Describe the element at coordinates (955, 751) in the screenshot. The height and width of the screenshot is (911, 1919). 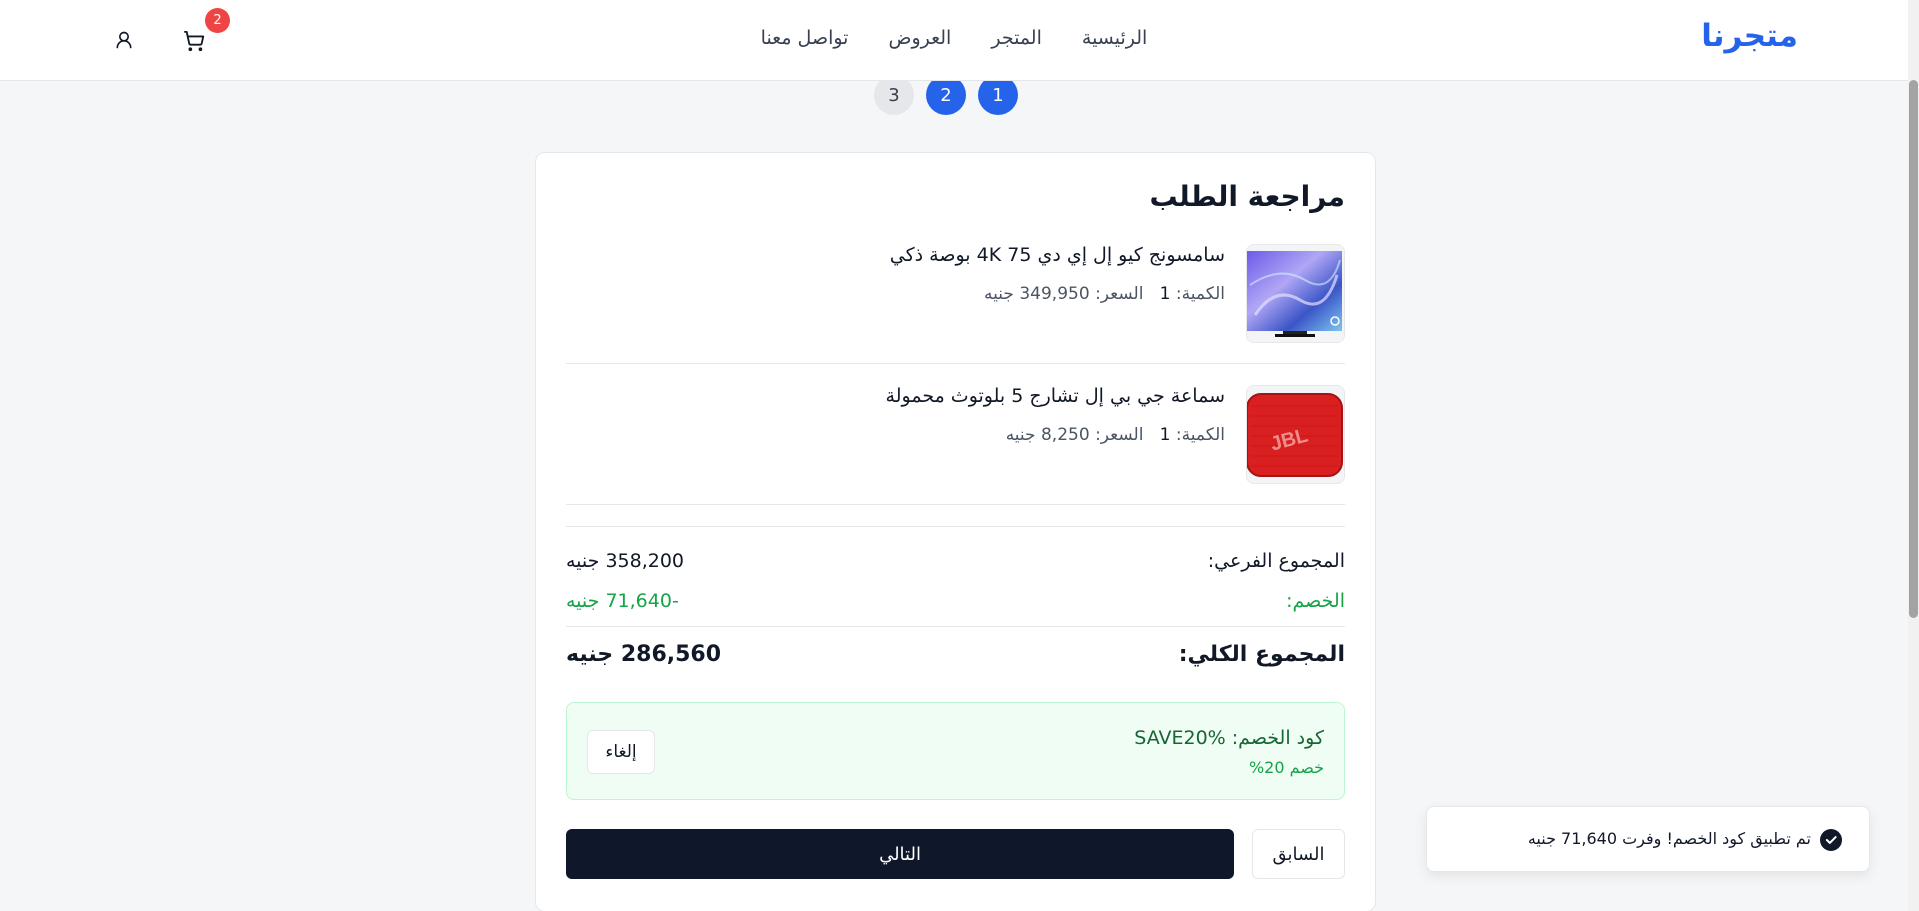
I see `promo-code-box: كود الخصم: SAVE20% خصم 20% إلغاء` at that location.